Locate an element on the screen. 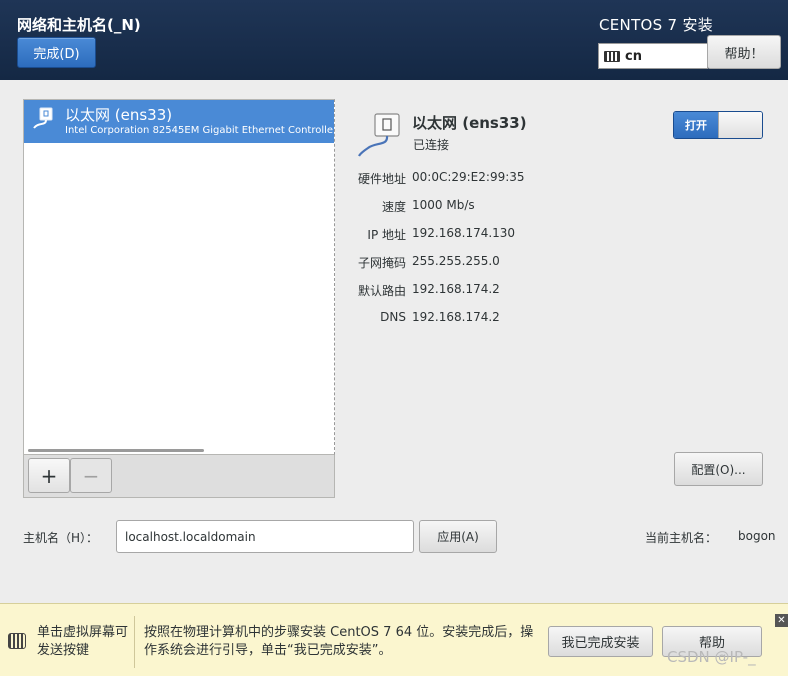  hardware-address-value: 00:0C:29:E2:99:35 is located at coordinates (468, 177).